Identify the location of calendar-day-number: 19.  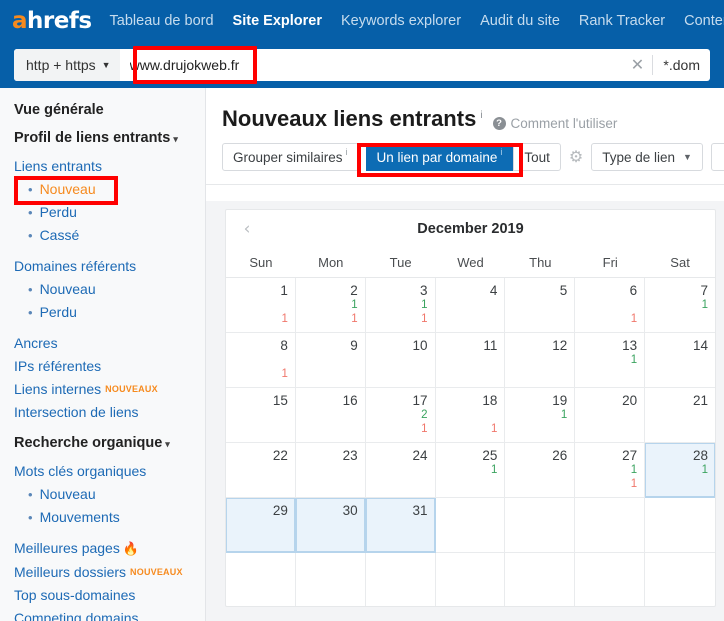
(560, 400).